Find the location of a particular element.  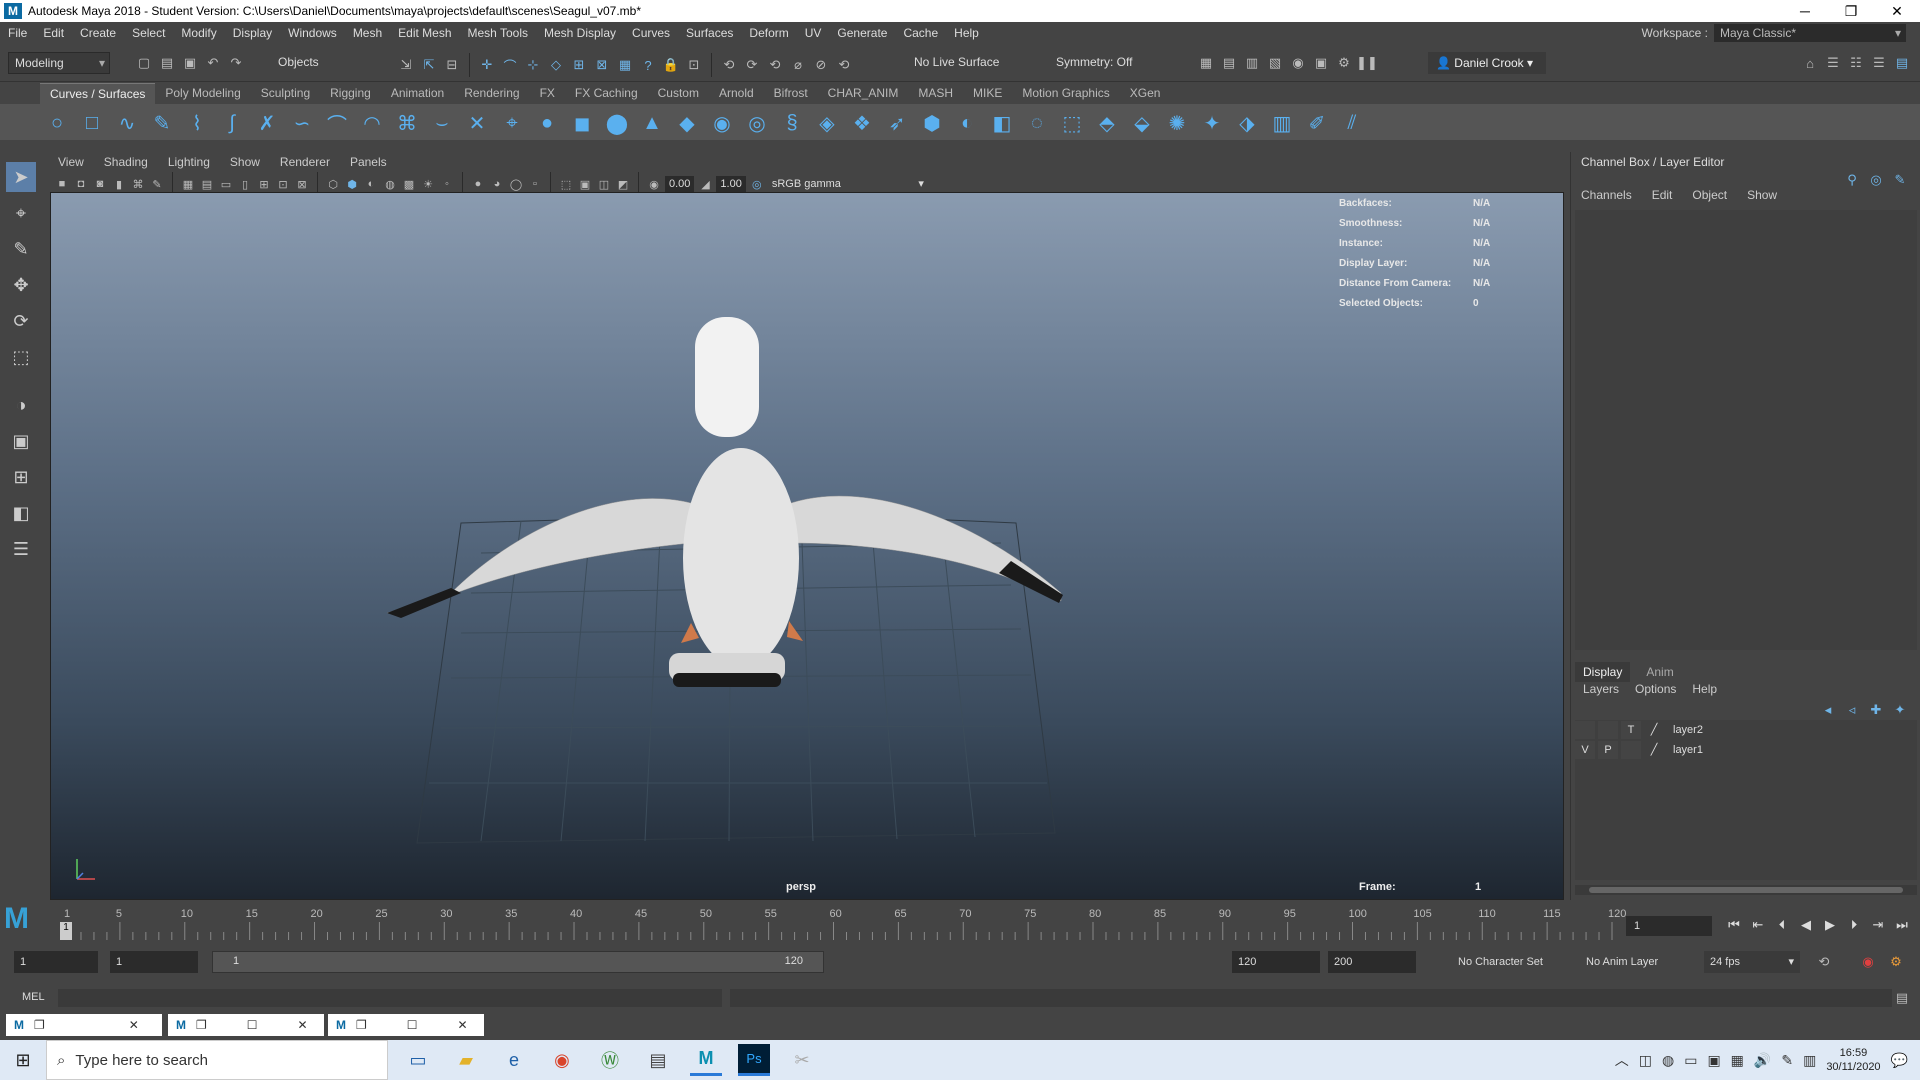

cb-menu-show: Show is located at coordinates (1762, 195).